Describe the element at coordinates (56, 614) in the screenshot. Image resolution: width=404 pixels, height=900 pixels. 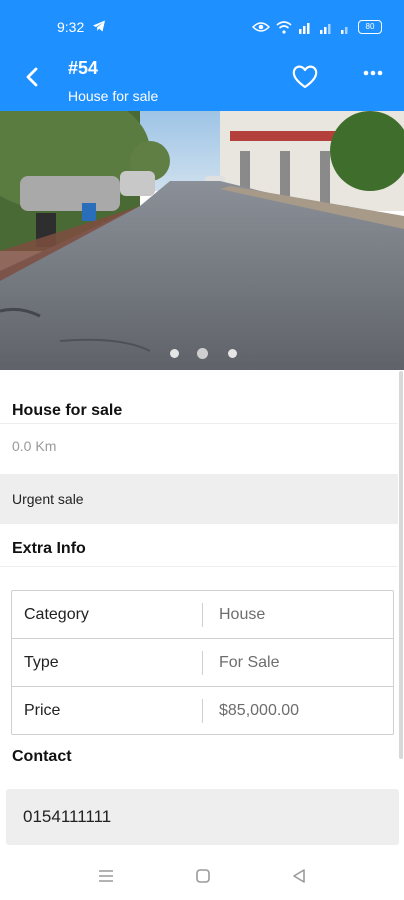
I see `info-label: Category` at that location.